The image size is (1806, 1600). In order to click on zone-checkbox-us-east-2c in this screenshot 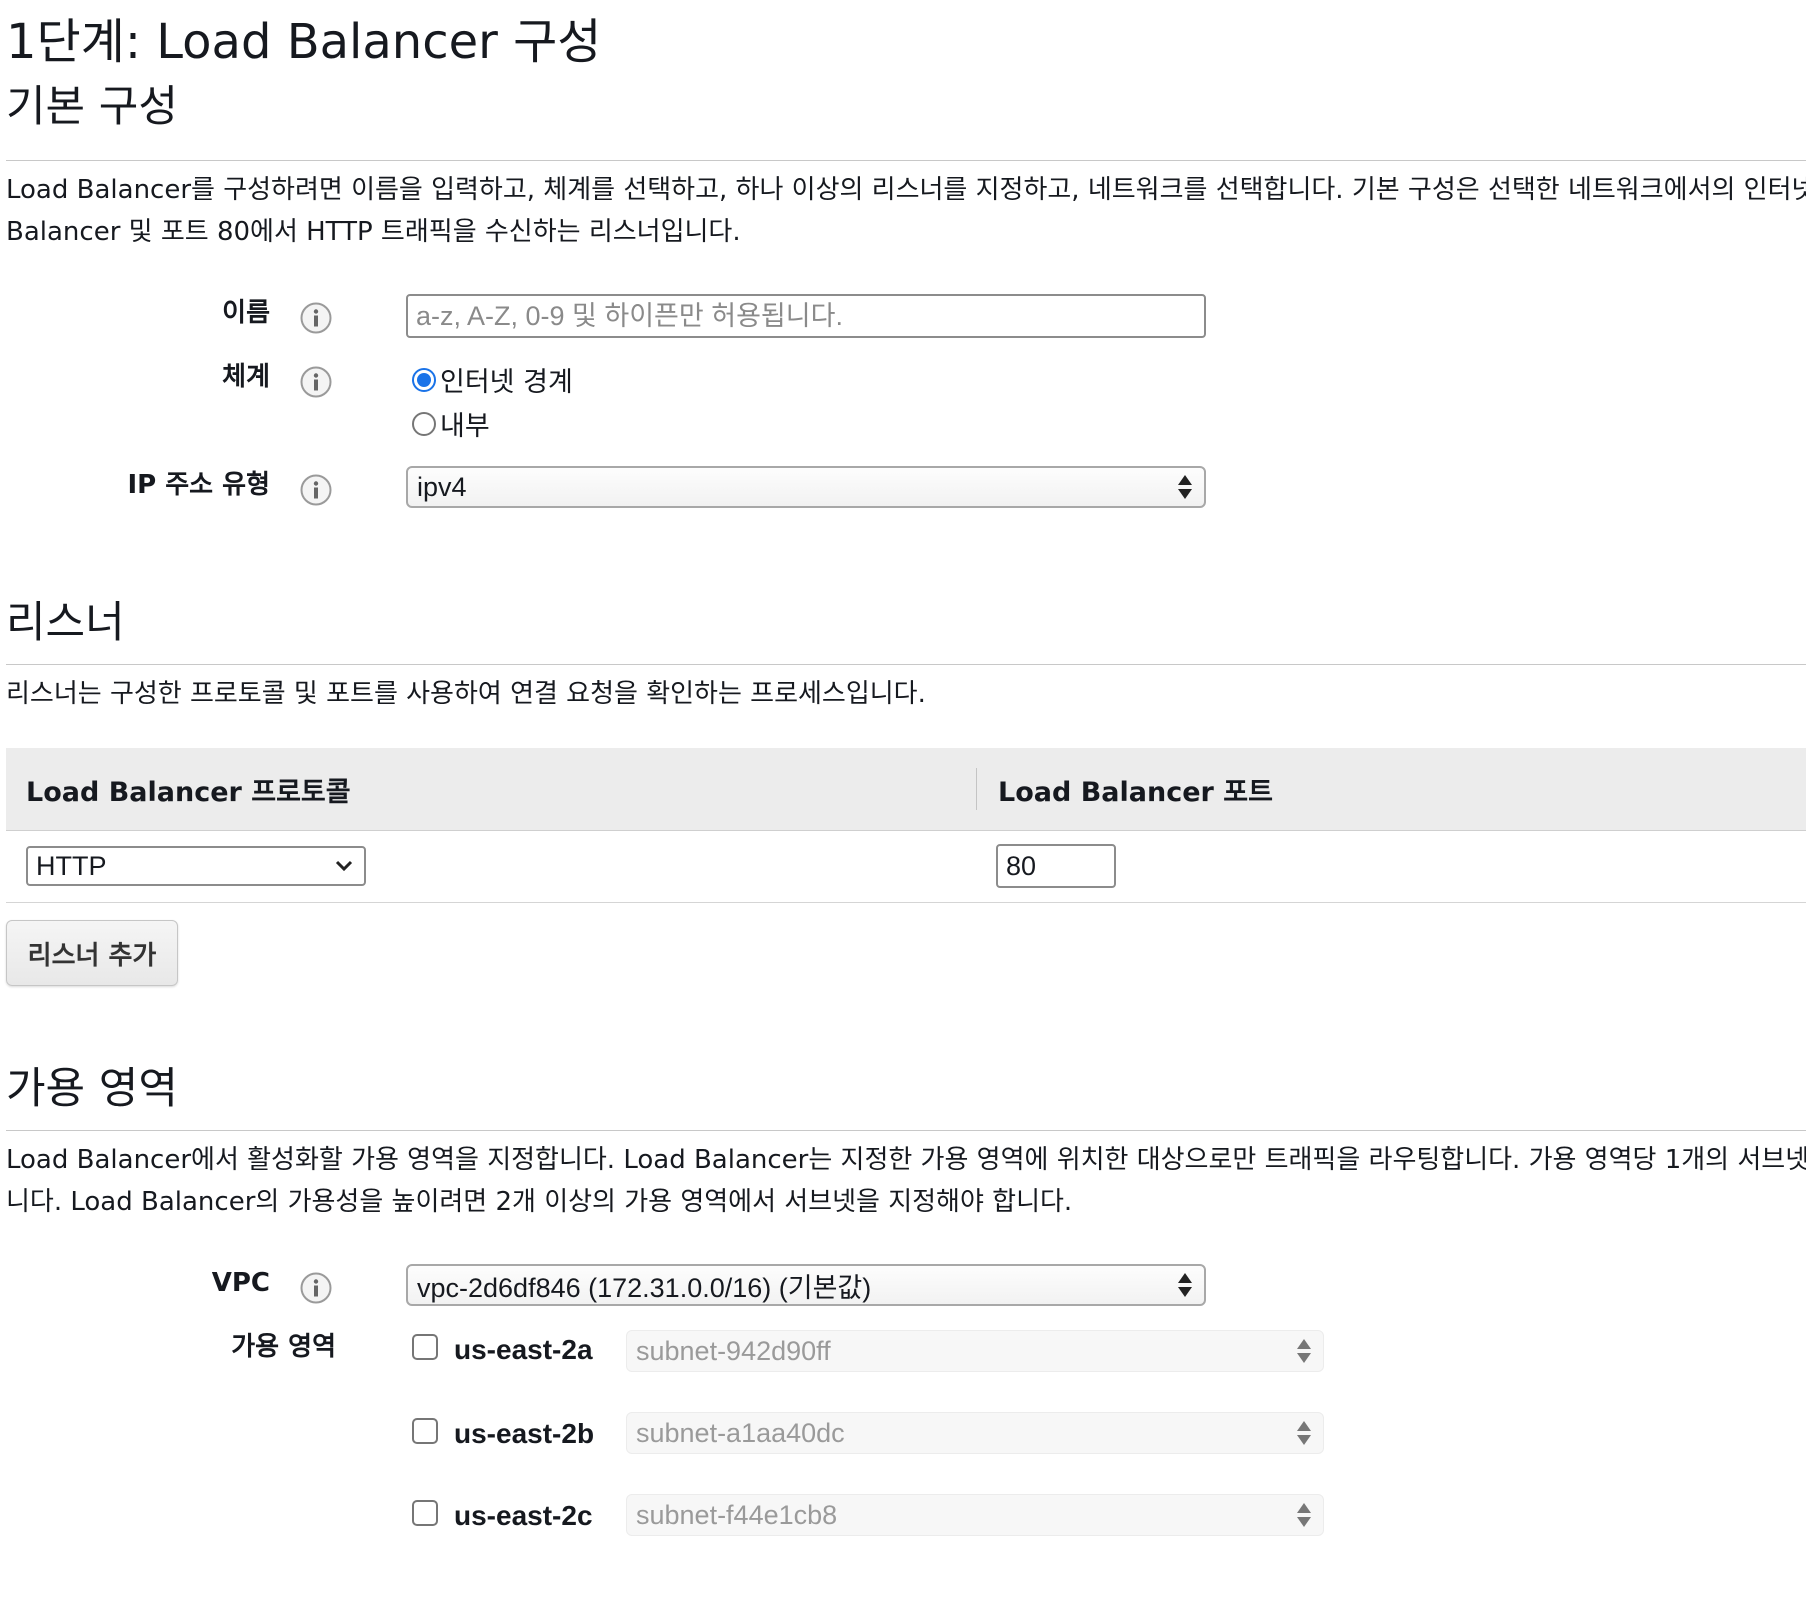, I will do `click(425, 1513)`.